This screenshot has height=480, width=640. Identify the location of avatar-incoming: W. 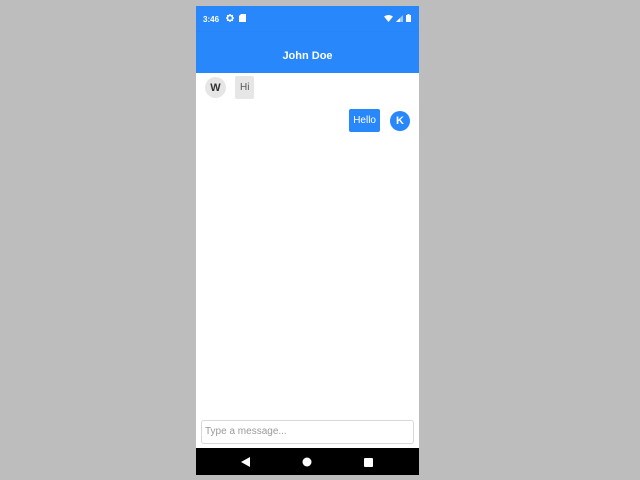
(215, 87).